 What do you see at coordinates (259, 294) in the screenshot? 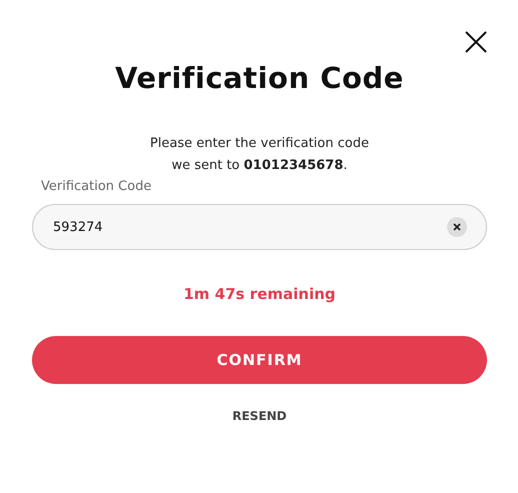
I see `countdown-text: 1m 47s remaining` at bounding box center [259, 294].